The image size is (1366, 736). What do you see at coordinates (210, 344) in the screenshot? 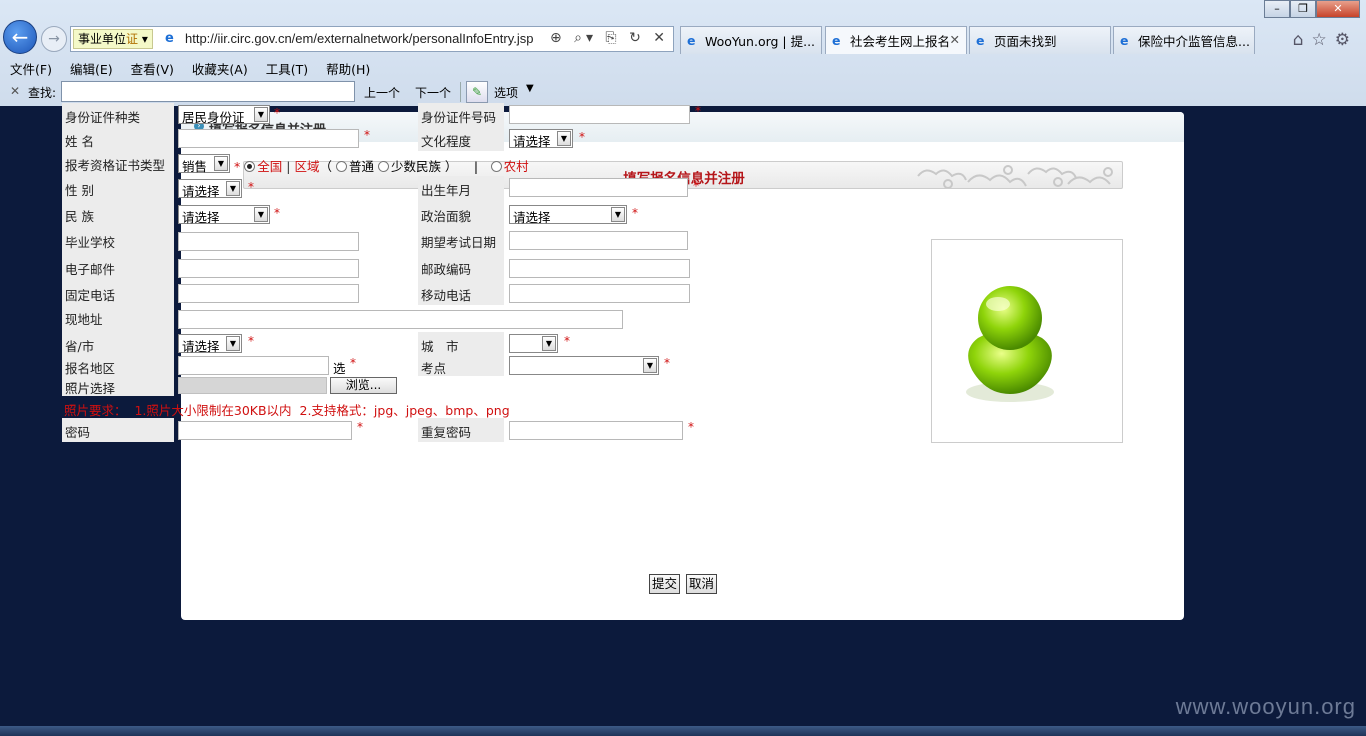
I see `select-province: 请选择 ▼` at bounding box center [210, 344].